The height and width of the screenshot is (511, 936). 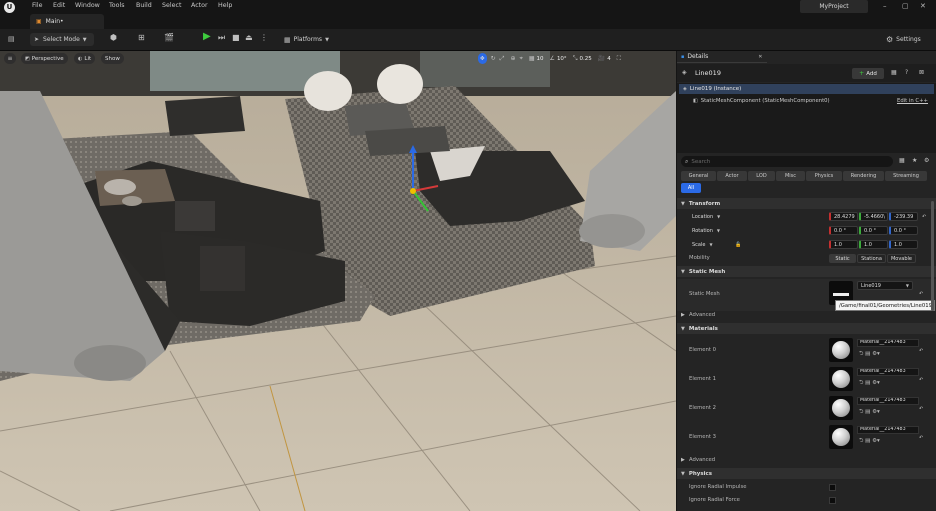 What do you see at coordinates (144, 5) in the screenshot?
I see `menu-build: Build` at bounding box center [144, 5].